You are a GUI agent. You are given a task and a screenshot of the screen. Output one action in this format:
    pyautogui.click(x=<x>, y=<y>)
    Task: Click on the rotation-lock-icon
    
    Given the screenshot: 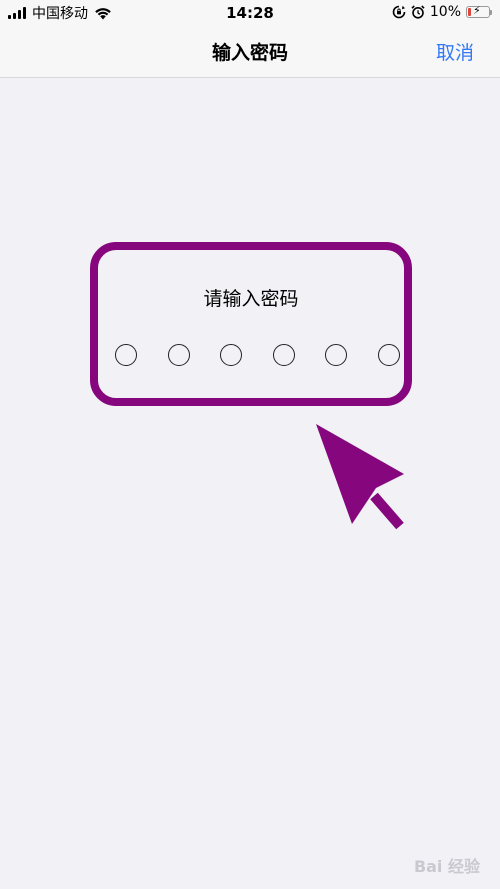 What is the action you would take?
    pyautogui.click(x=399, y=12)
    